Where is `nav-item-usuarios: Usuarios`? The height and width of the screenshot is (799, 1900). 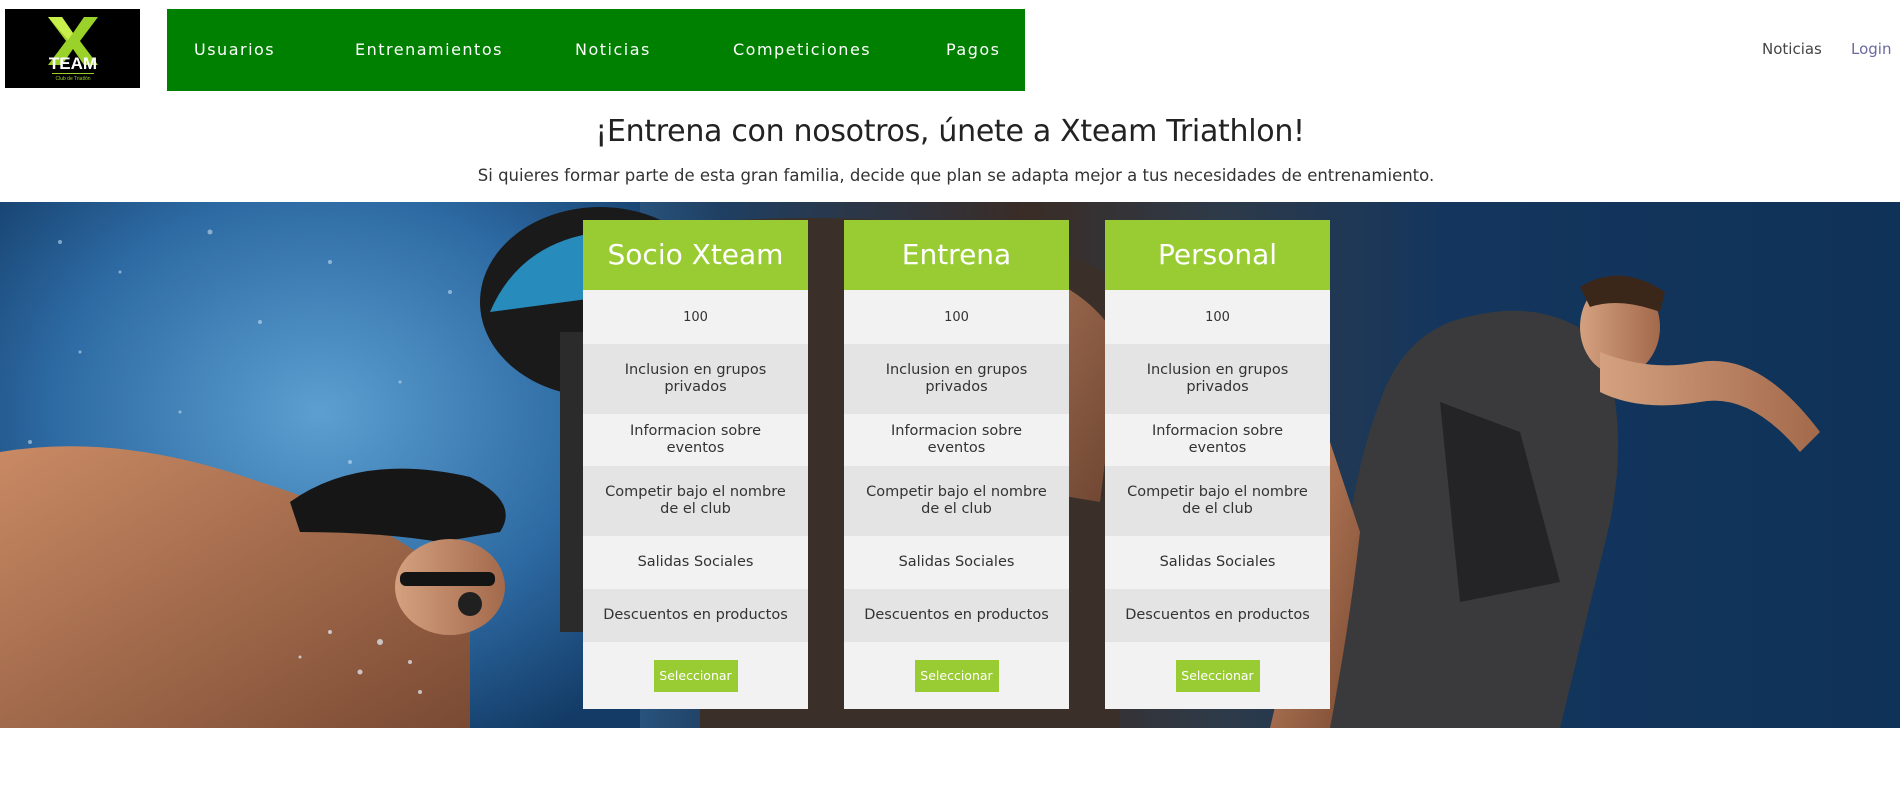
nav-item-usuarios: Usuarios is located at coordinates (234, 50).